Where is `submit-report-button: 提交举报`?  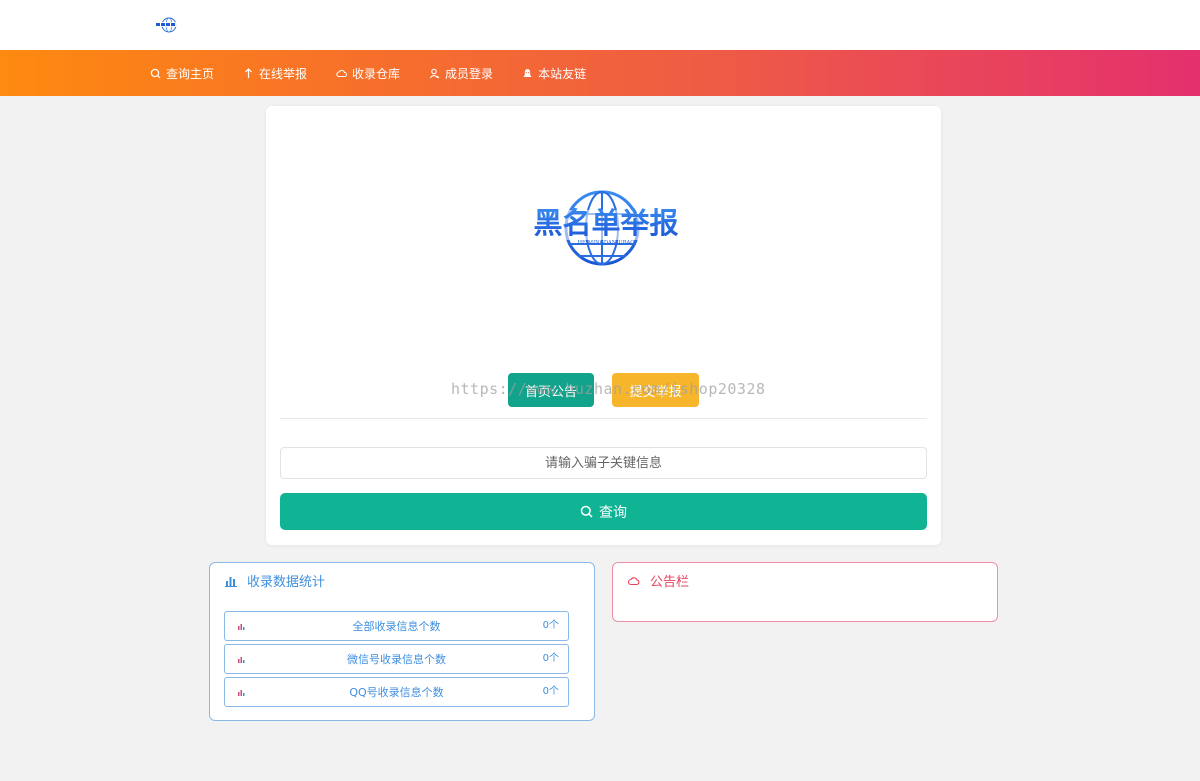 submit-report-button: 提交举报 is located at coordinates (655, 390).